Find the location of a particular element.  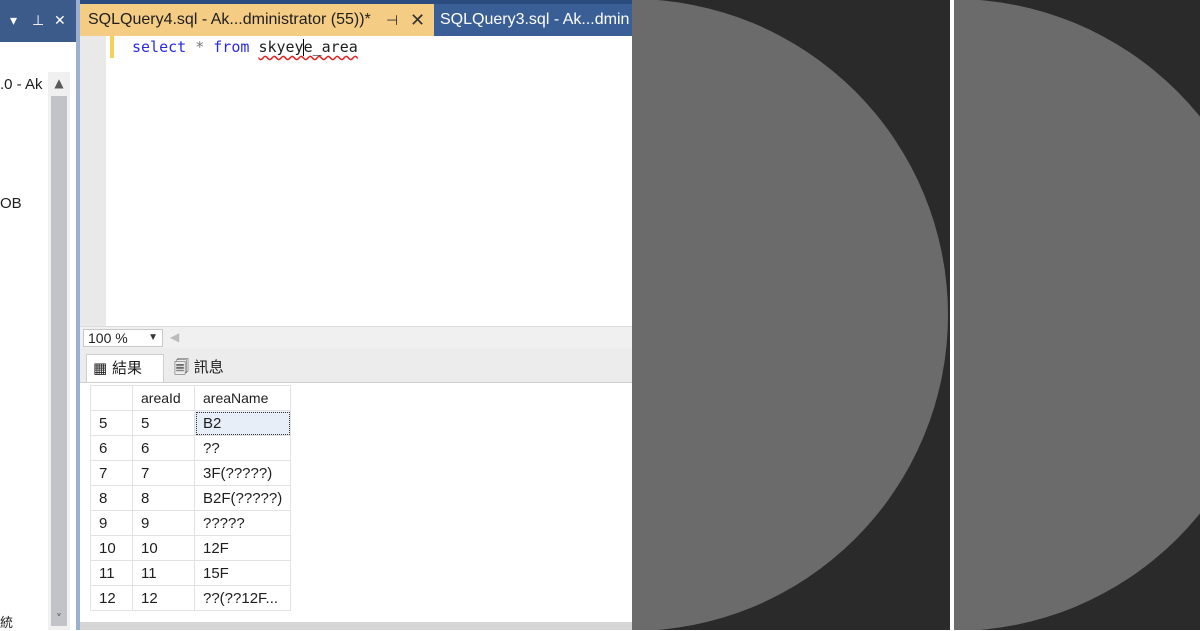

object-explorer-scrollbar: ▲ ˅ is located at coordinates (59, 351).